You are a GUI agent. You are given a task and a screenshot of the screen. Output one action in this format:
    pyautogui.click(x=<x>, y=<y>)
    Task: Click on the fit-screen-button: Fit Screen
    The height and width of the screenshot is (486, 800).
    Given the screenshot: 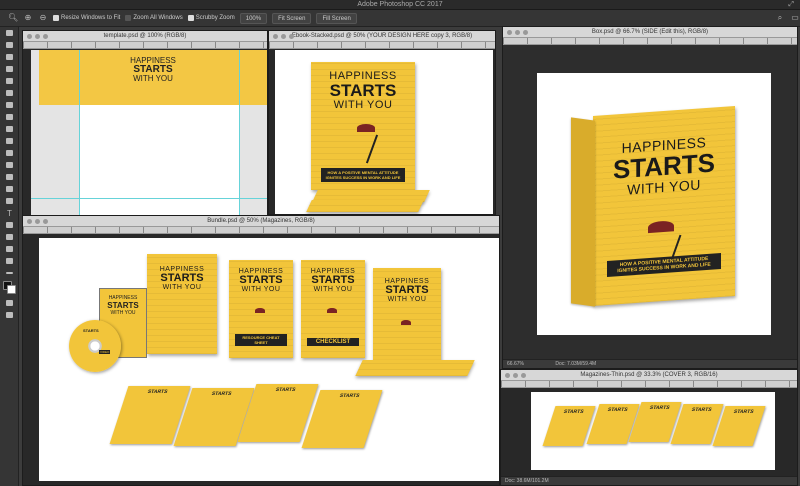 What is the action you would take?
    pyautogui.click(x=292, y=18)
    